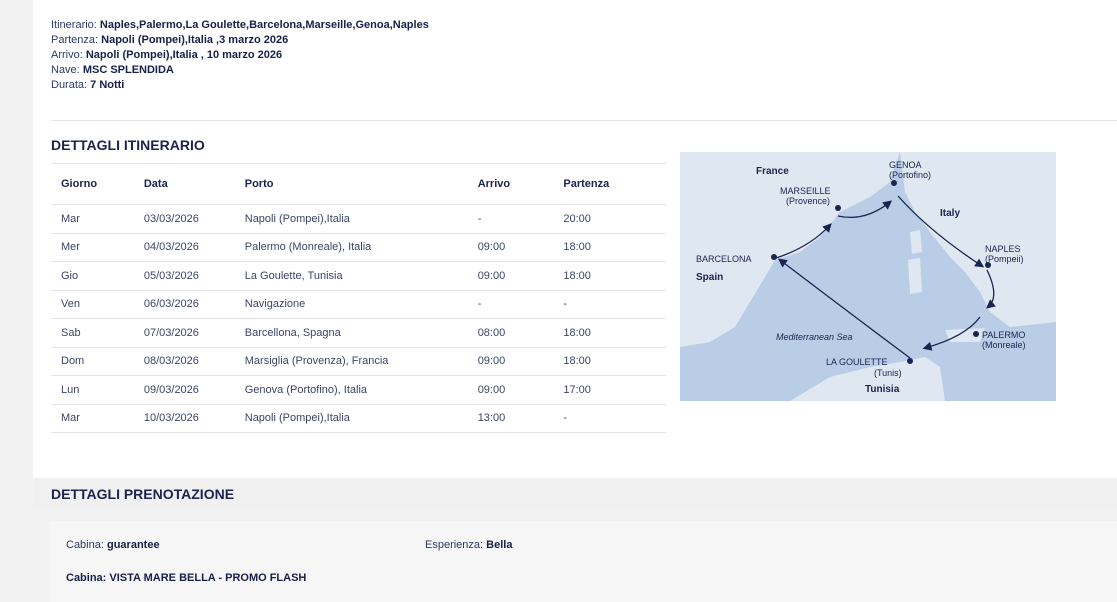 The width and height of the screenshot is (1117, 602). Describe the element at coordinates (97, 390) in the screenshot. I see `cell-day: Lun` at that location.